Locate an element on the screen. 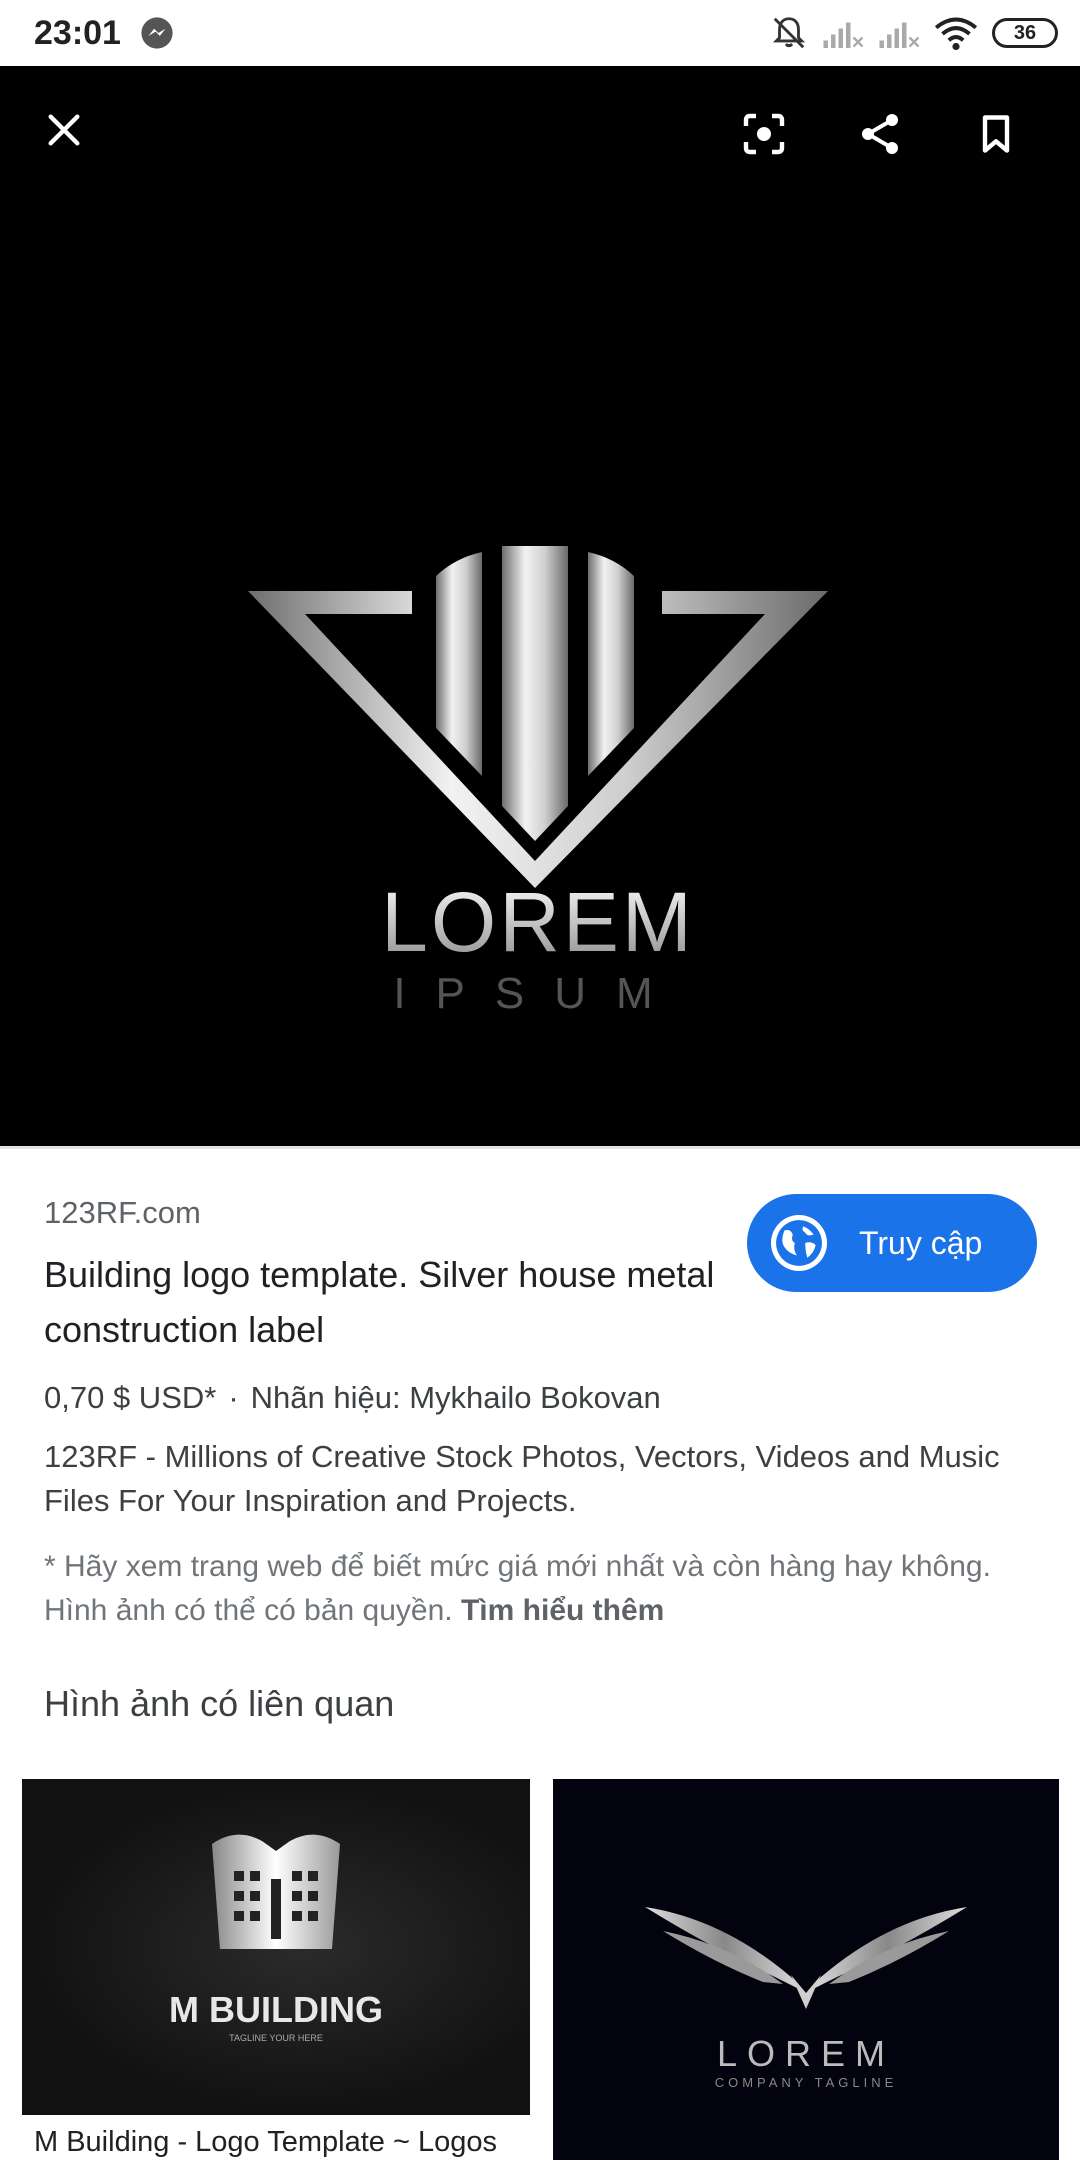 The width and height of the screenshot is (1080, 2160). close-button is located at coordinates (64, 130).